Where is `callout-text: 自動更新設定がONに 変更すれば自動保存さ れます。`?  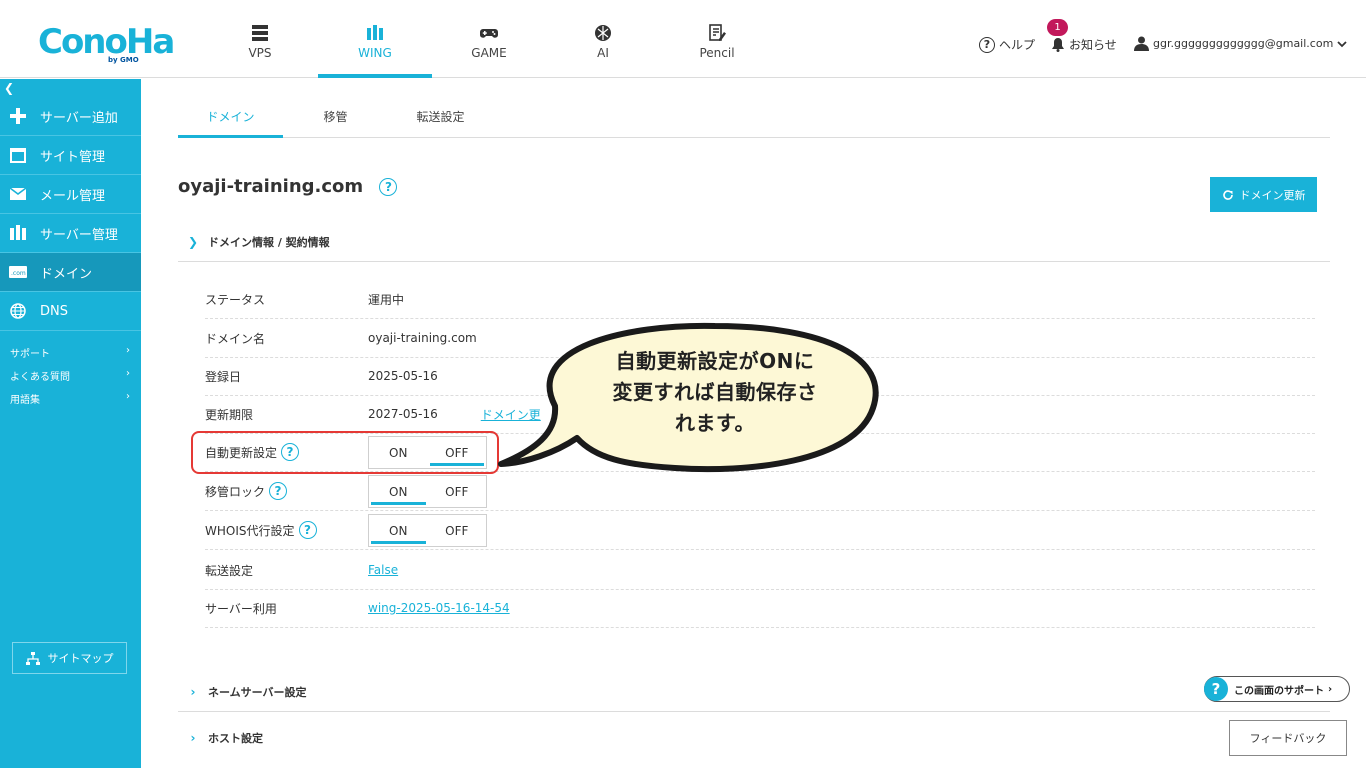 callout-text: 自動更新設定がONに 変更すれば自動保存さ れます。 is located at coordinates (715, 392).